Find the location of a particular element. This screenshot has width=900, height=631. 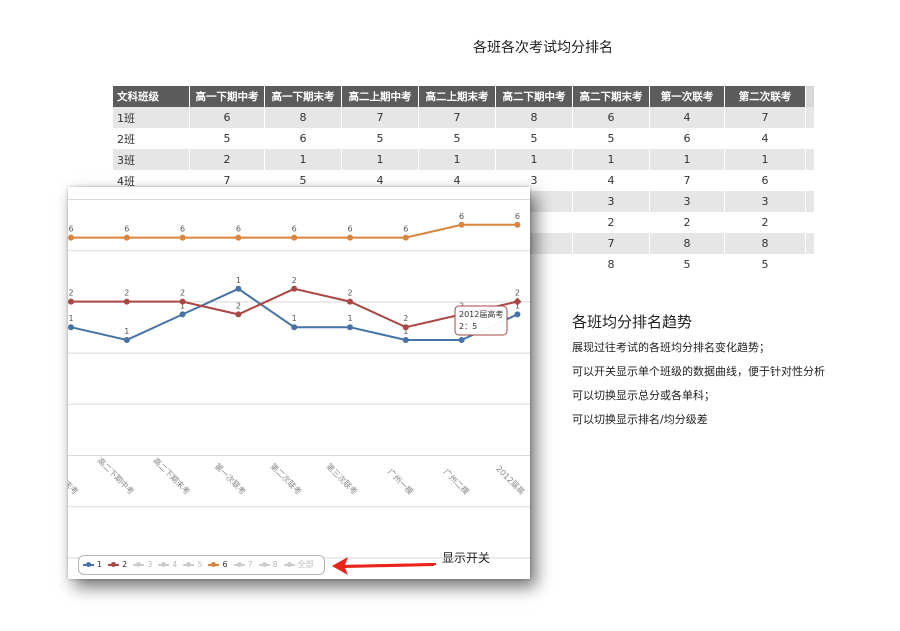

legend-item-2: 2 is located at coordinates (117, 565).